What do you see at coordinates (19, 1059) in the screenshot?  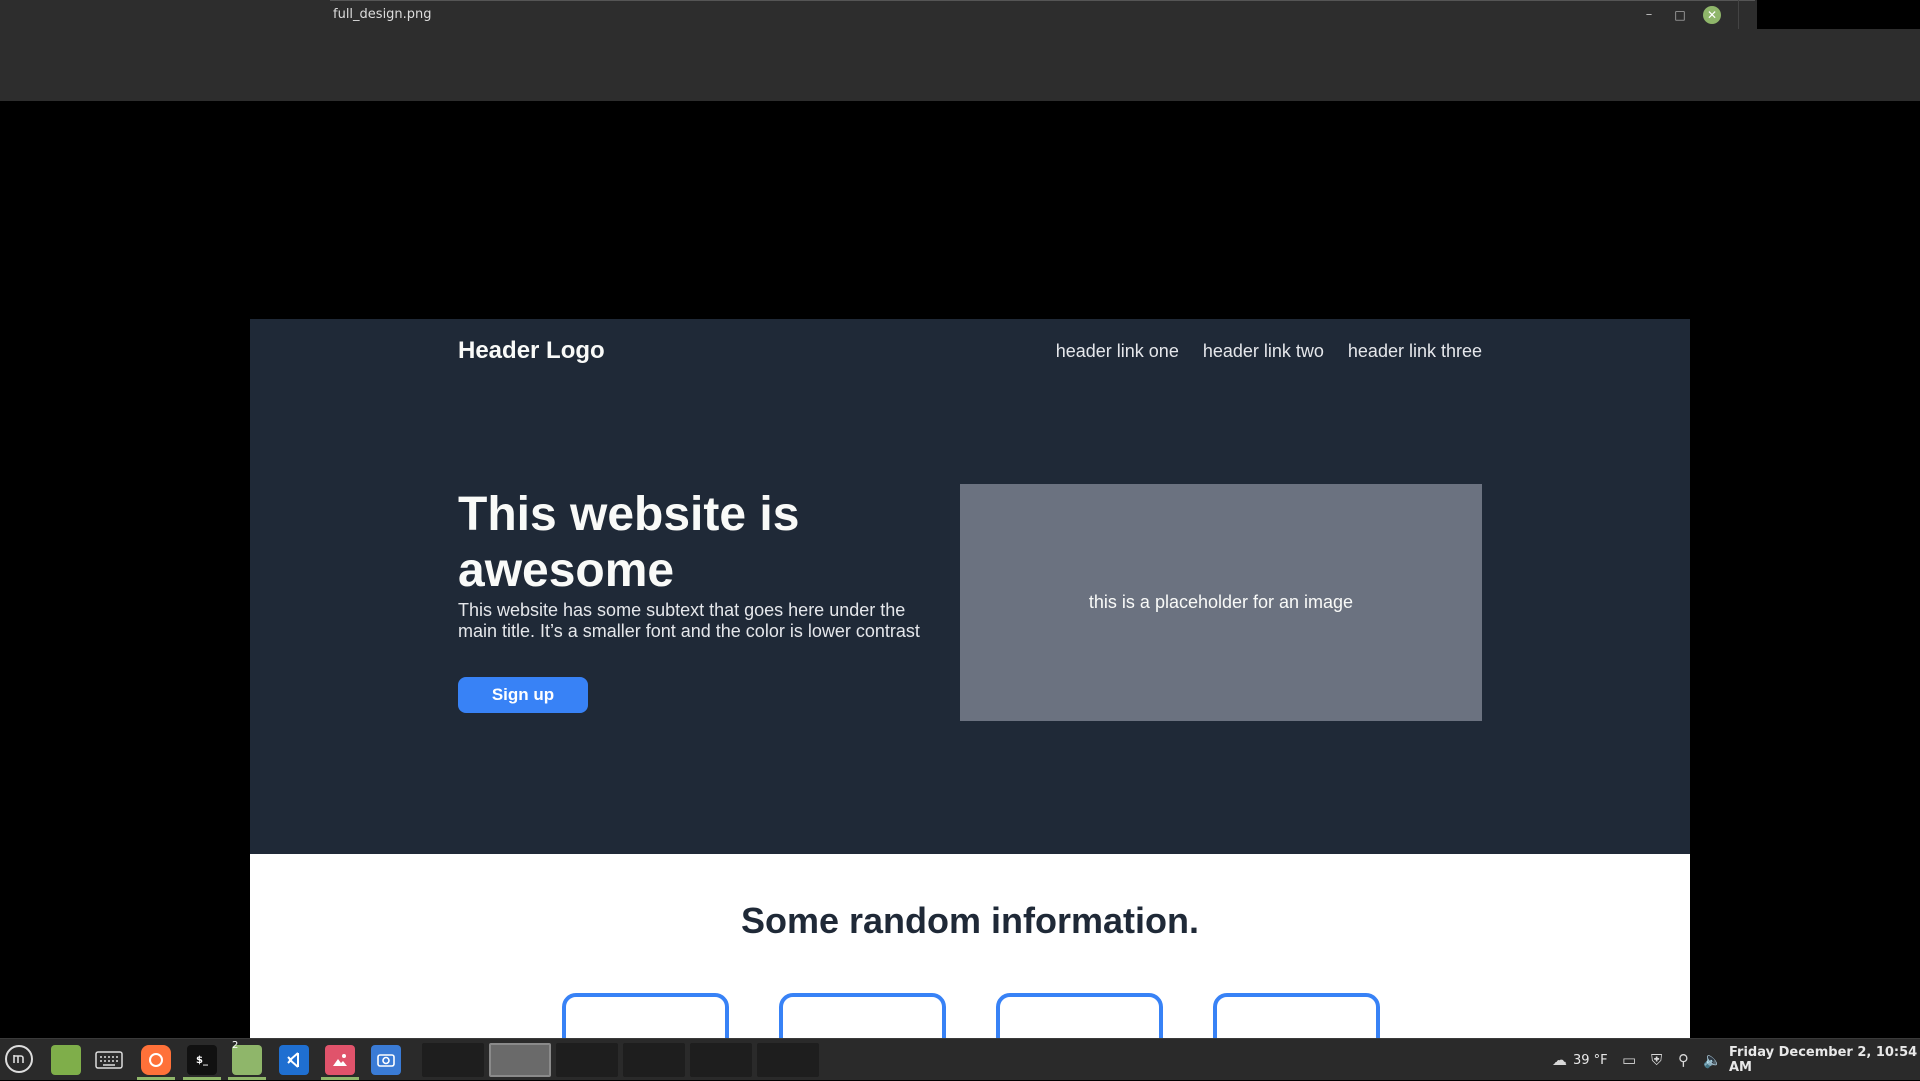 I see `menu-icon` at bounding box center [19, 1059].